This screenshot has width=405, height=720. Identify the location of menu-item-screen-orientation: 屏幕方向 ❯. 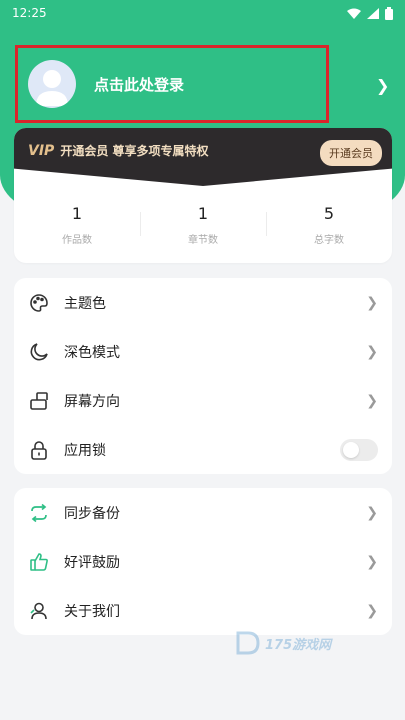
(203, 400).